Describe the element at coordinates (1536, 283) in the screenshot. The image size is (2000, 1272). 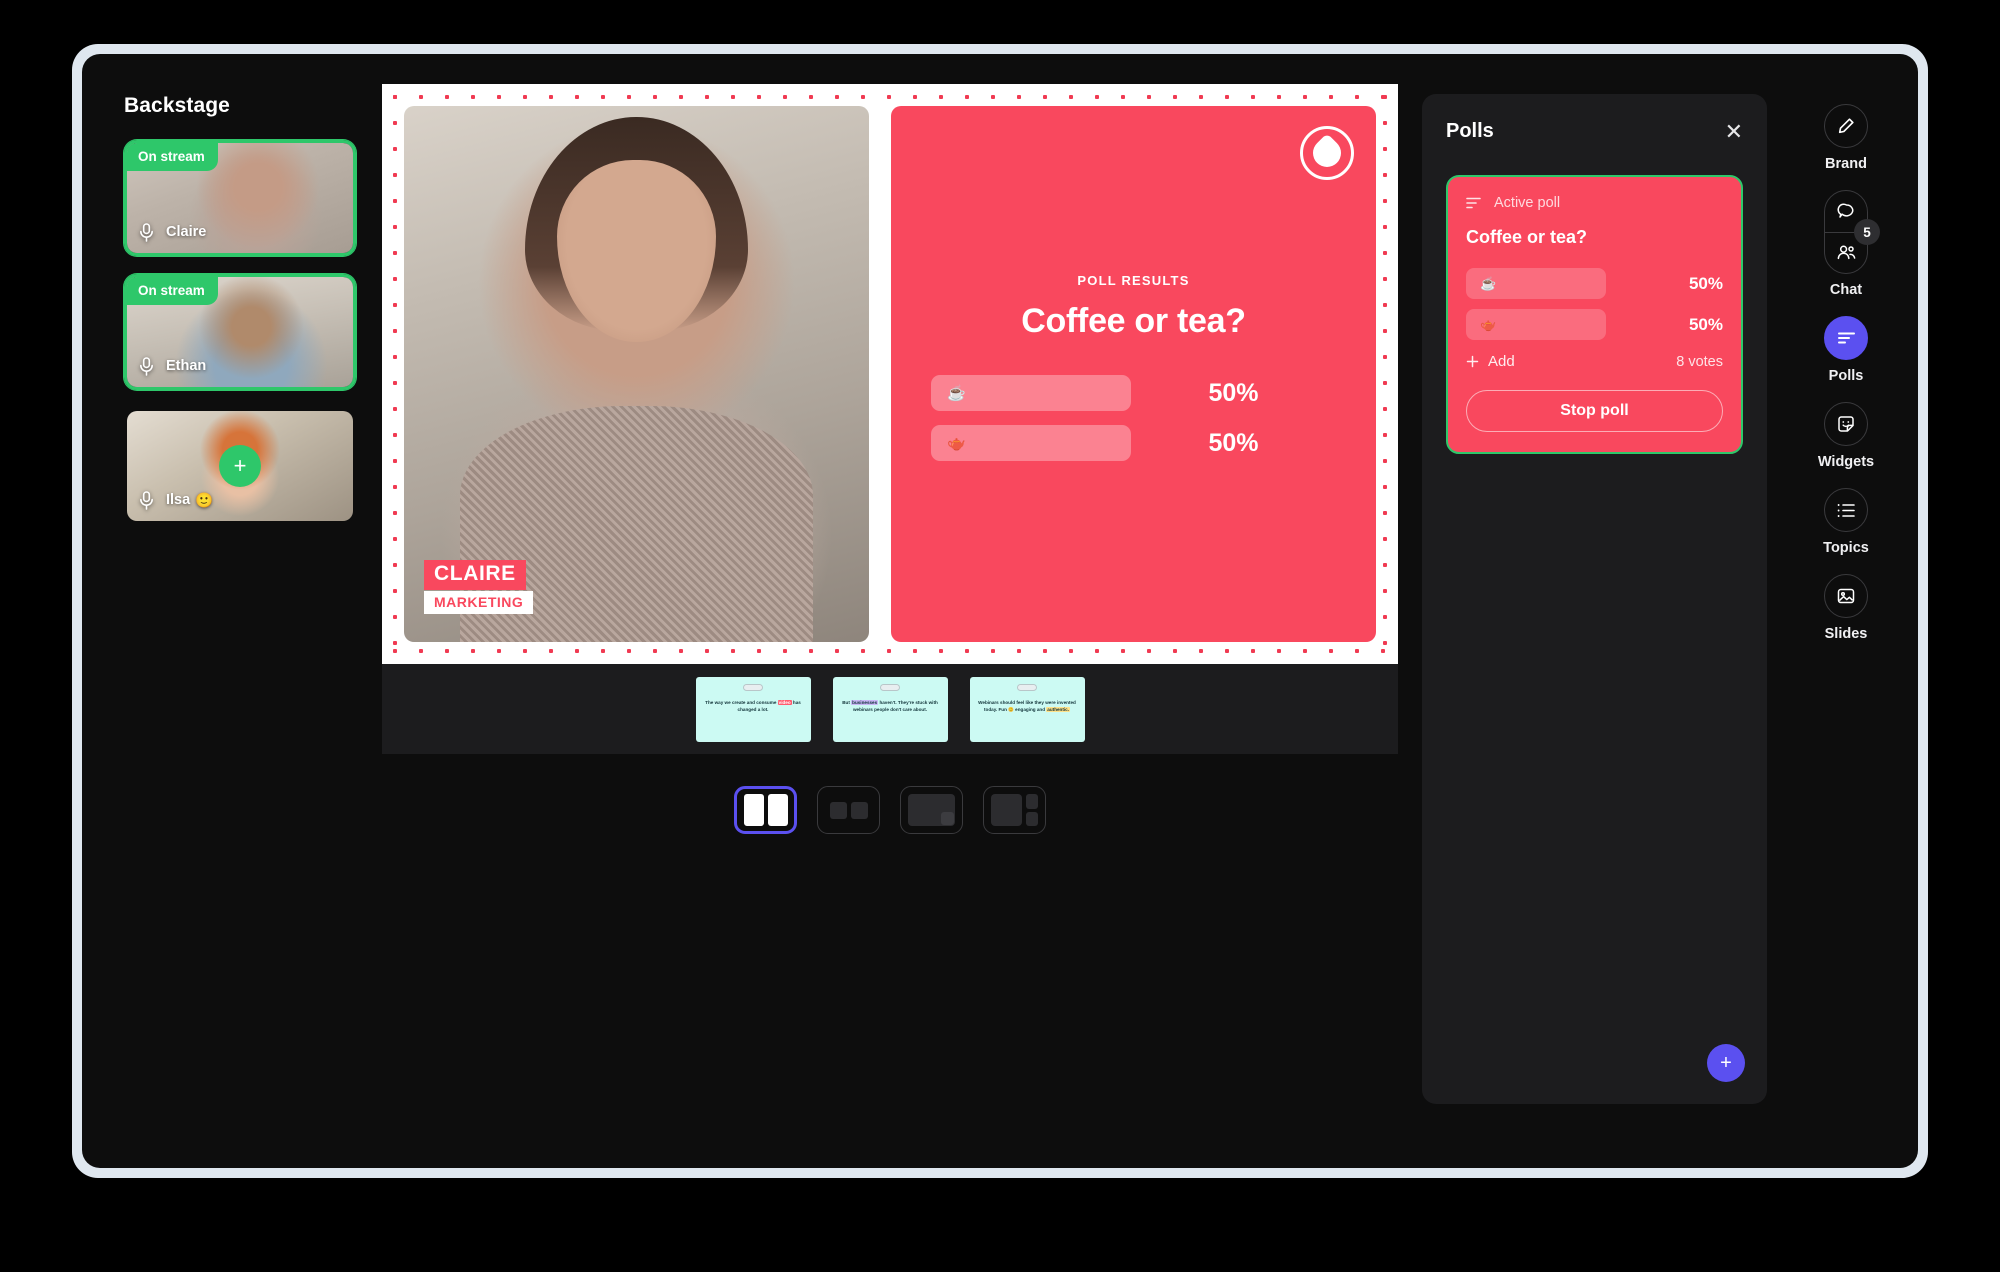
I see `active-poll-option-bar: ☕` at that location.